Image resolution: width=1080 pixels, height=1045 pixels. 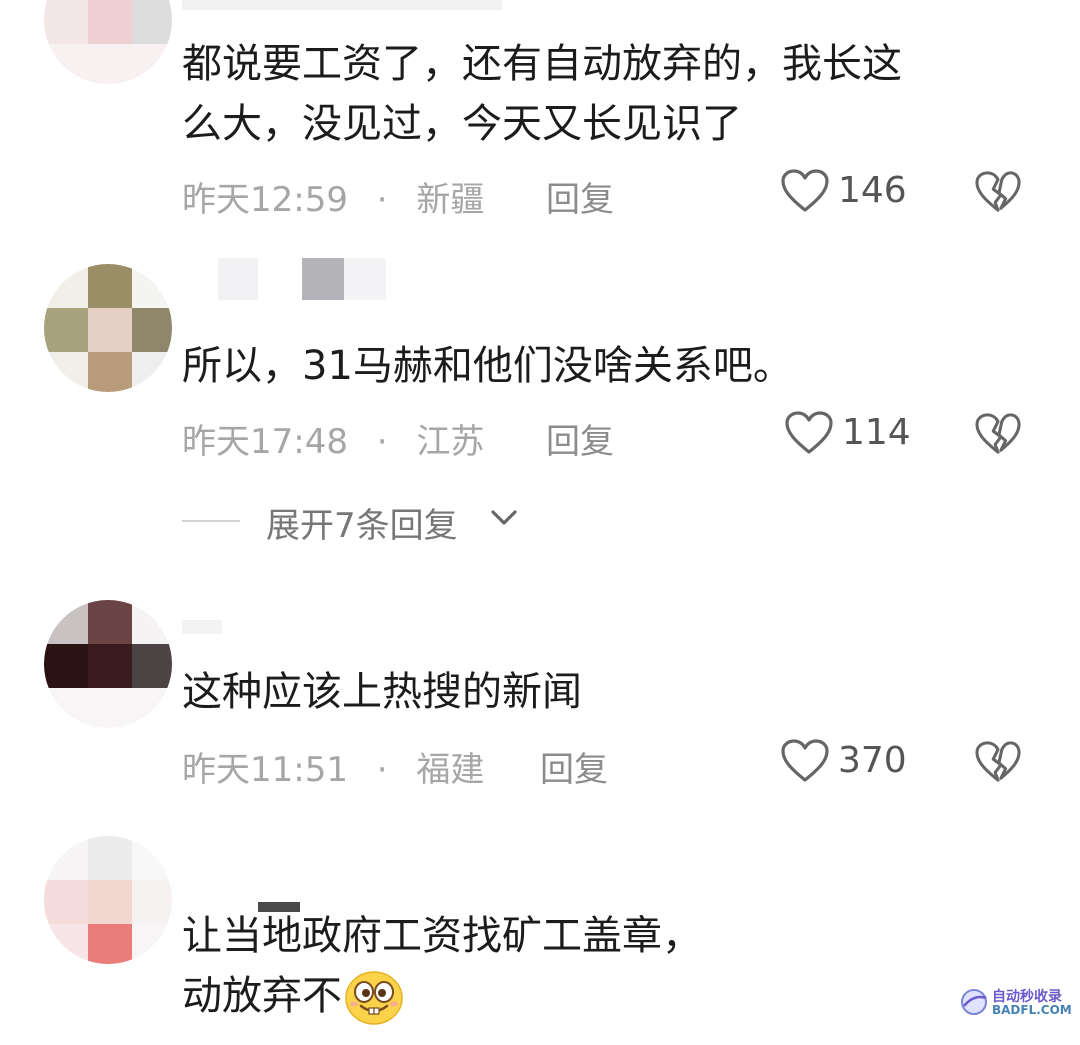 I want to click on comment-location: 江苏, so click(x=450, y=442).